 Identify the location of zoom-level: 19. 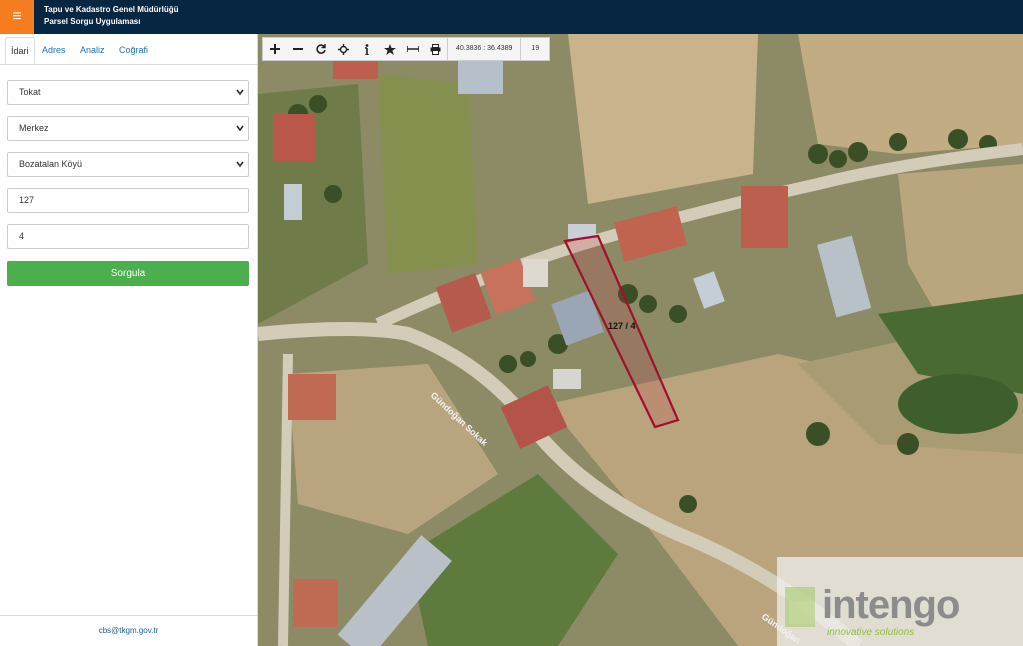
(534, 49).